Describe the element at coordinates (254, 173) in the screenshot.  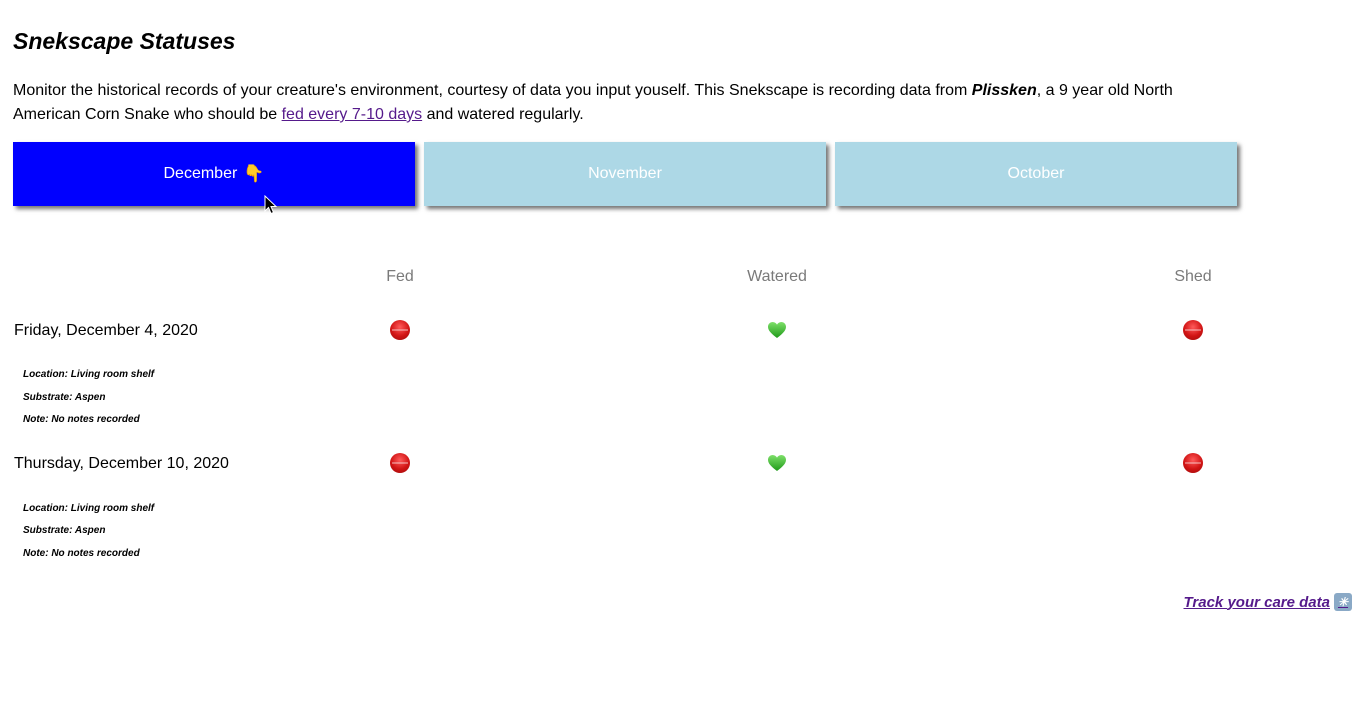
I see `pointing-down-icon: 👇` at that location.